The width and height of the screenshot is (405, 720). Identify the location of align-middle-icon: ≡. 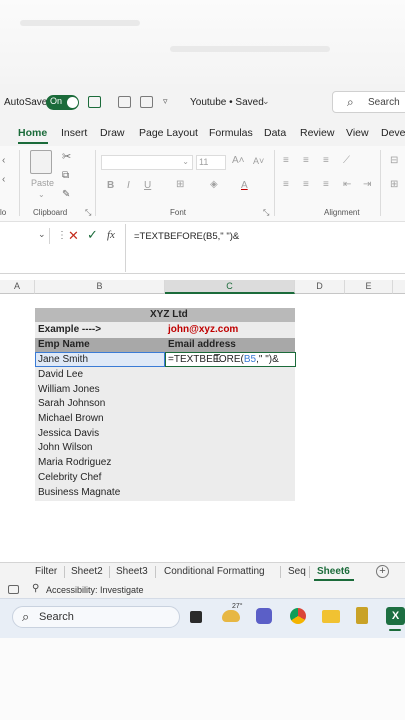
(306, 160).